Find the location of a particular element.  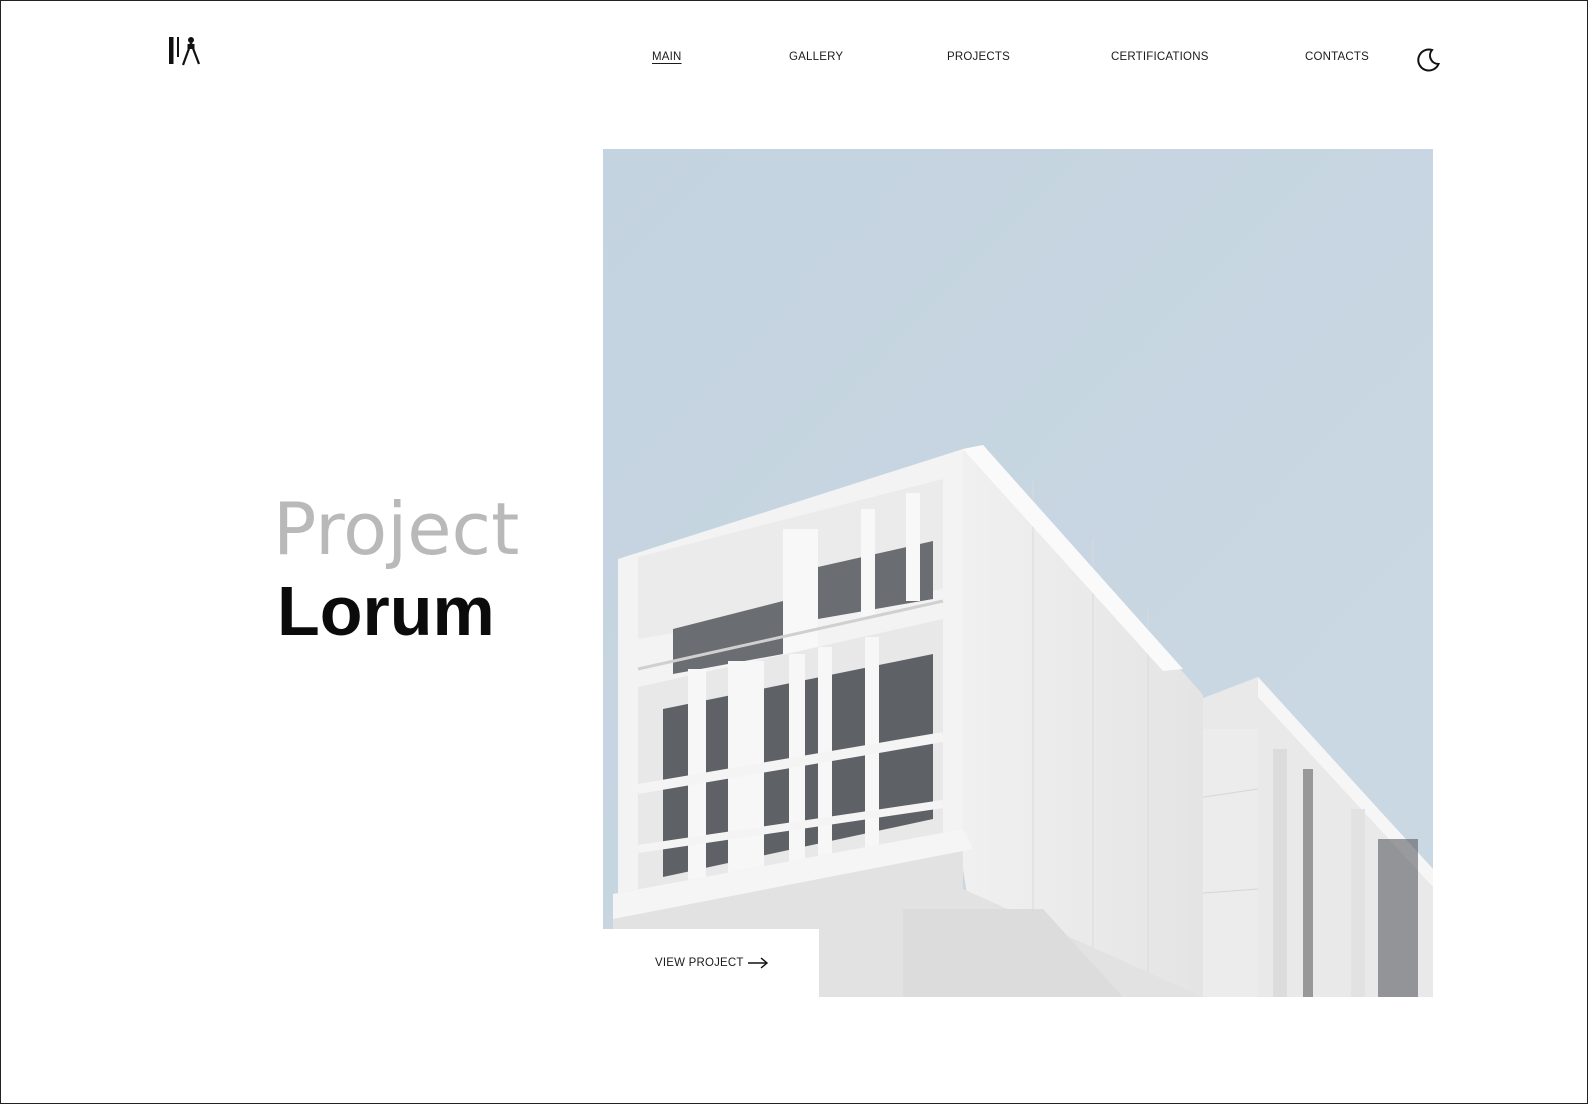

nav-item-main: MAIN is located at coordinates (667, 57).